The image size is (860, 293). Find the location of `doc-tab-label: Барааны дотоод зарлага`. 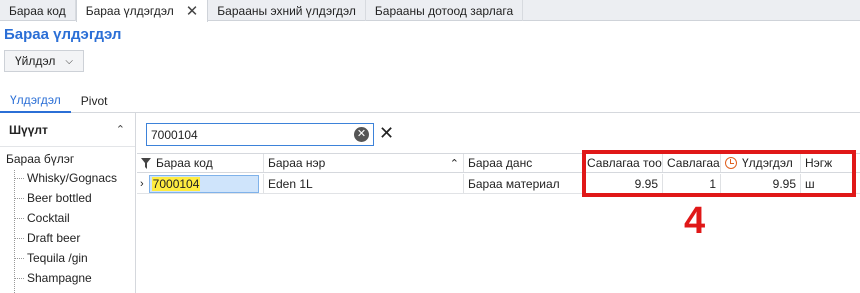

doc-tab-label: Барааны дотоод зарлага is located at coordinates (444, 10).